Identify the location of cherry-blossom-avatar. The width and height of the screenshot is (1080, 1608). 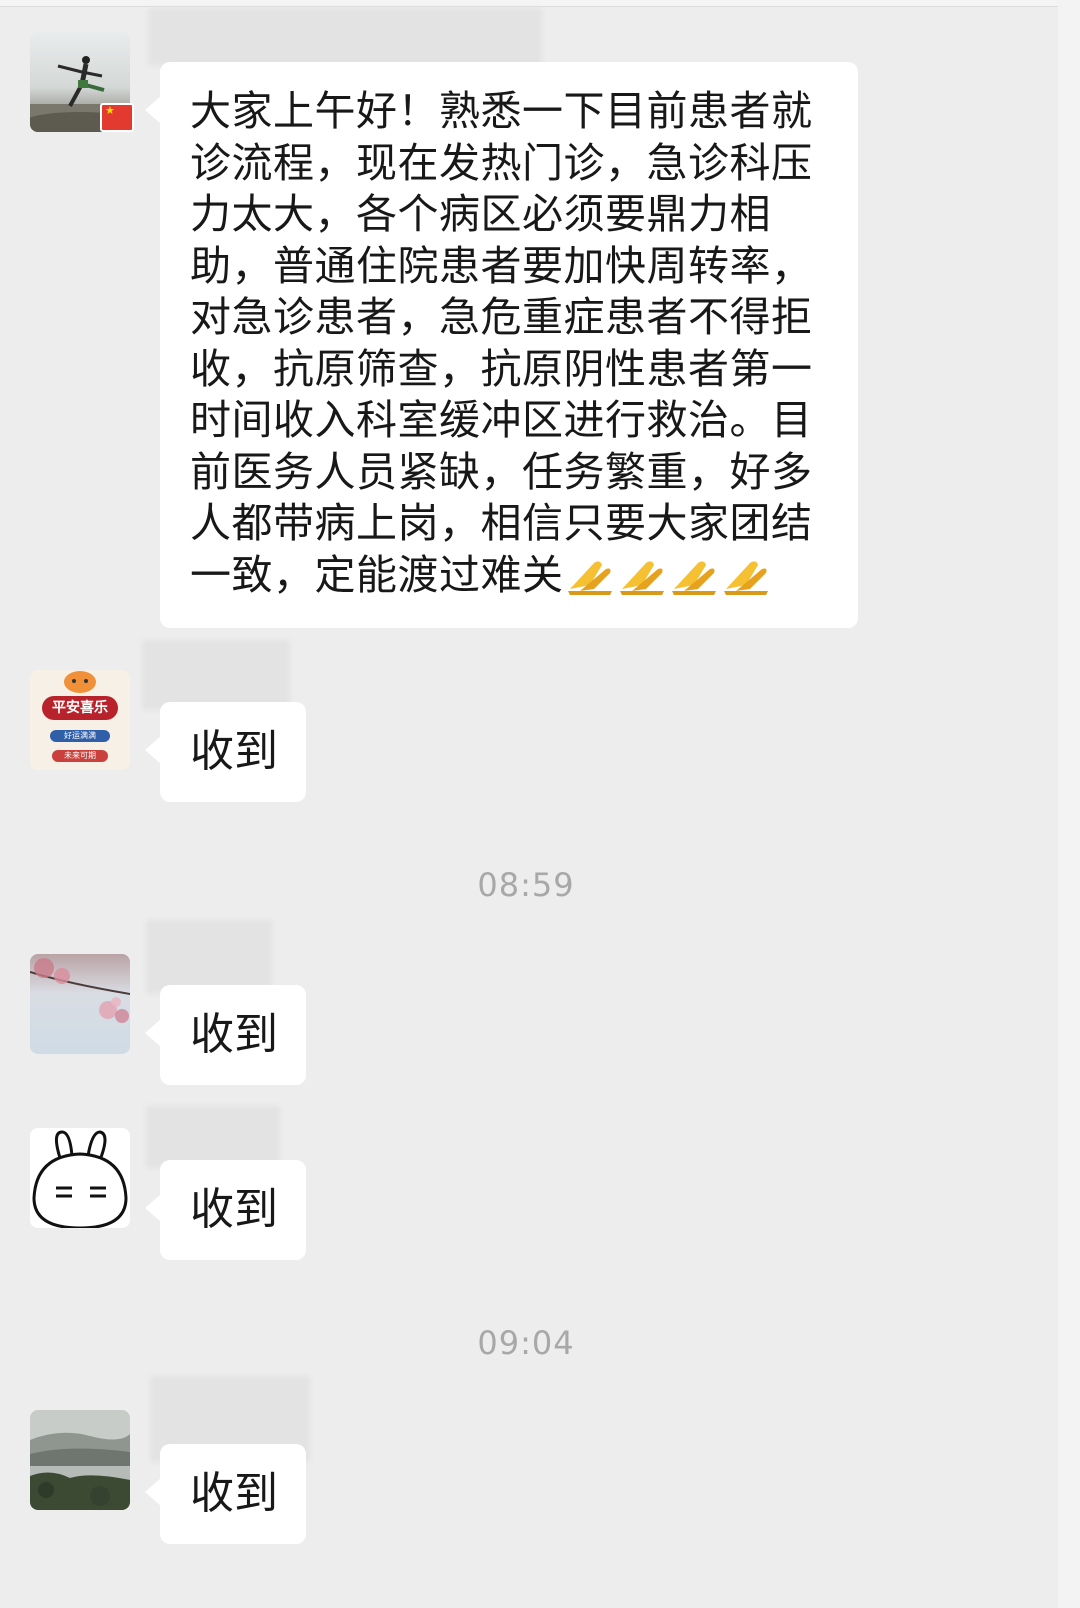
(80, 1004).